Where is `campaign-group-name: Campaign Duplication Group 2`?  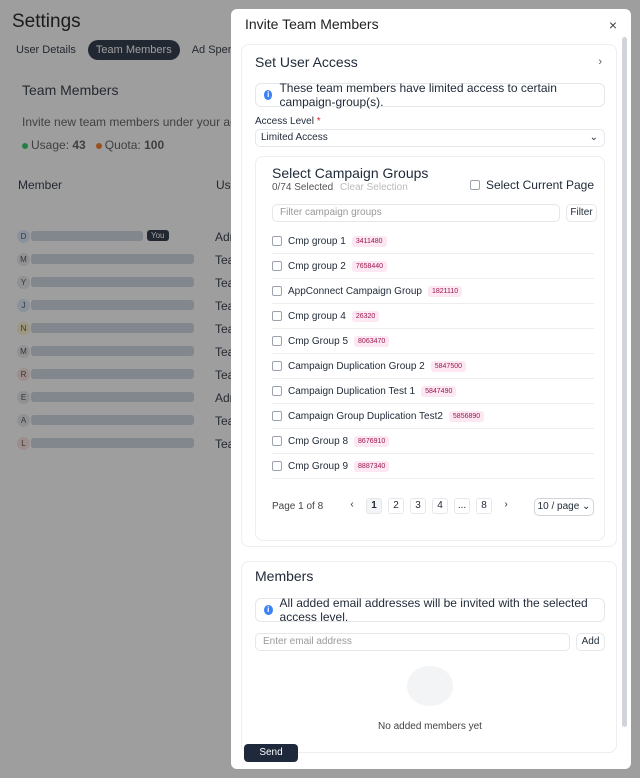 campaign-group-name: Campaign Duplication Group 2 is located at coordinates (356, 366).